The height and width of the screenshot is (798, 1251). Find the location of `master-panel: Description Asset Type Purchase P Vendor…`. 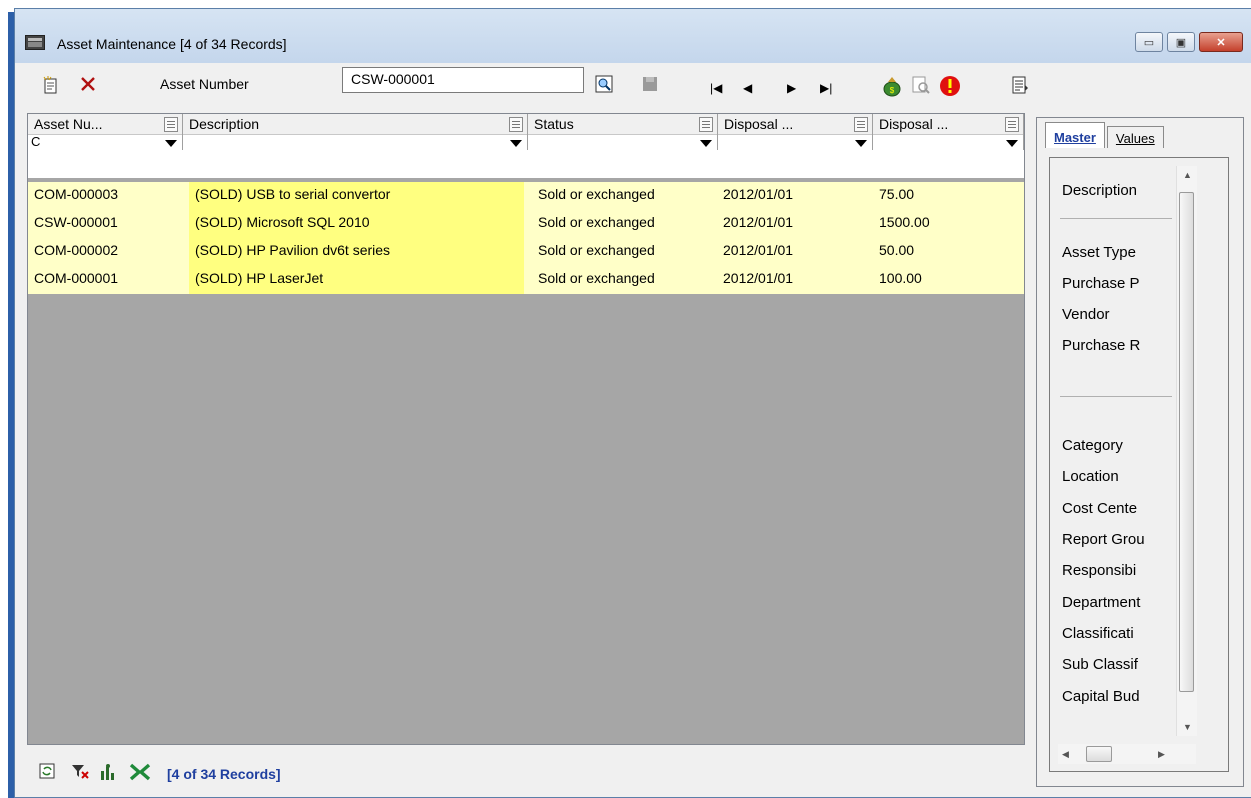

master-panel: Description Asset Type Purchase P Vendor… is located at coordinates (1139, 464).